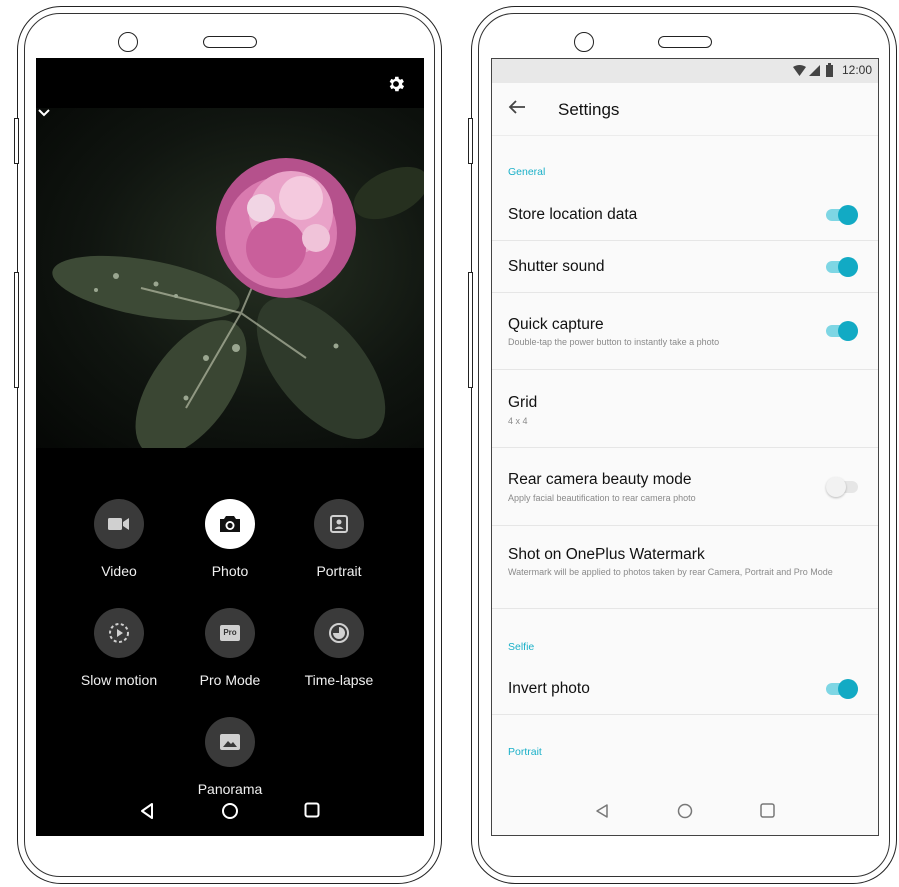 This screenshot has width=899, height=887. I want to click on setting-grid-value: 4 x 4, so click(518, 421).